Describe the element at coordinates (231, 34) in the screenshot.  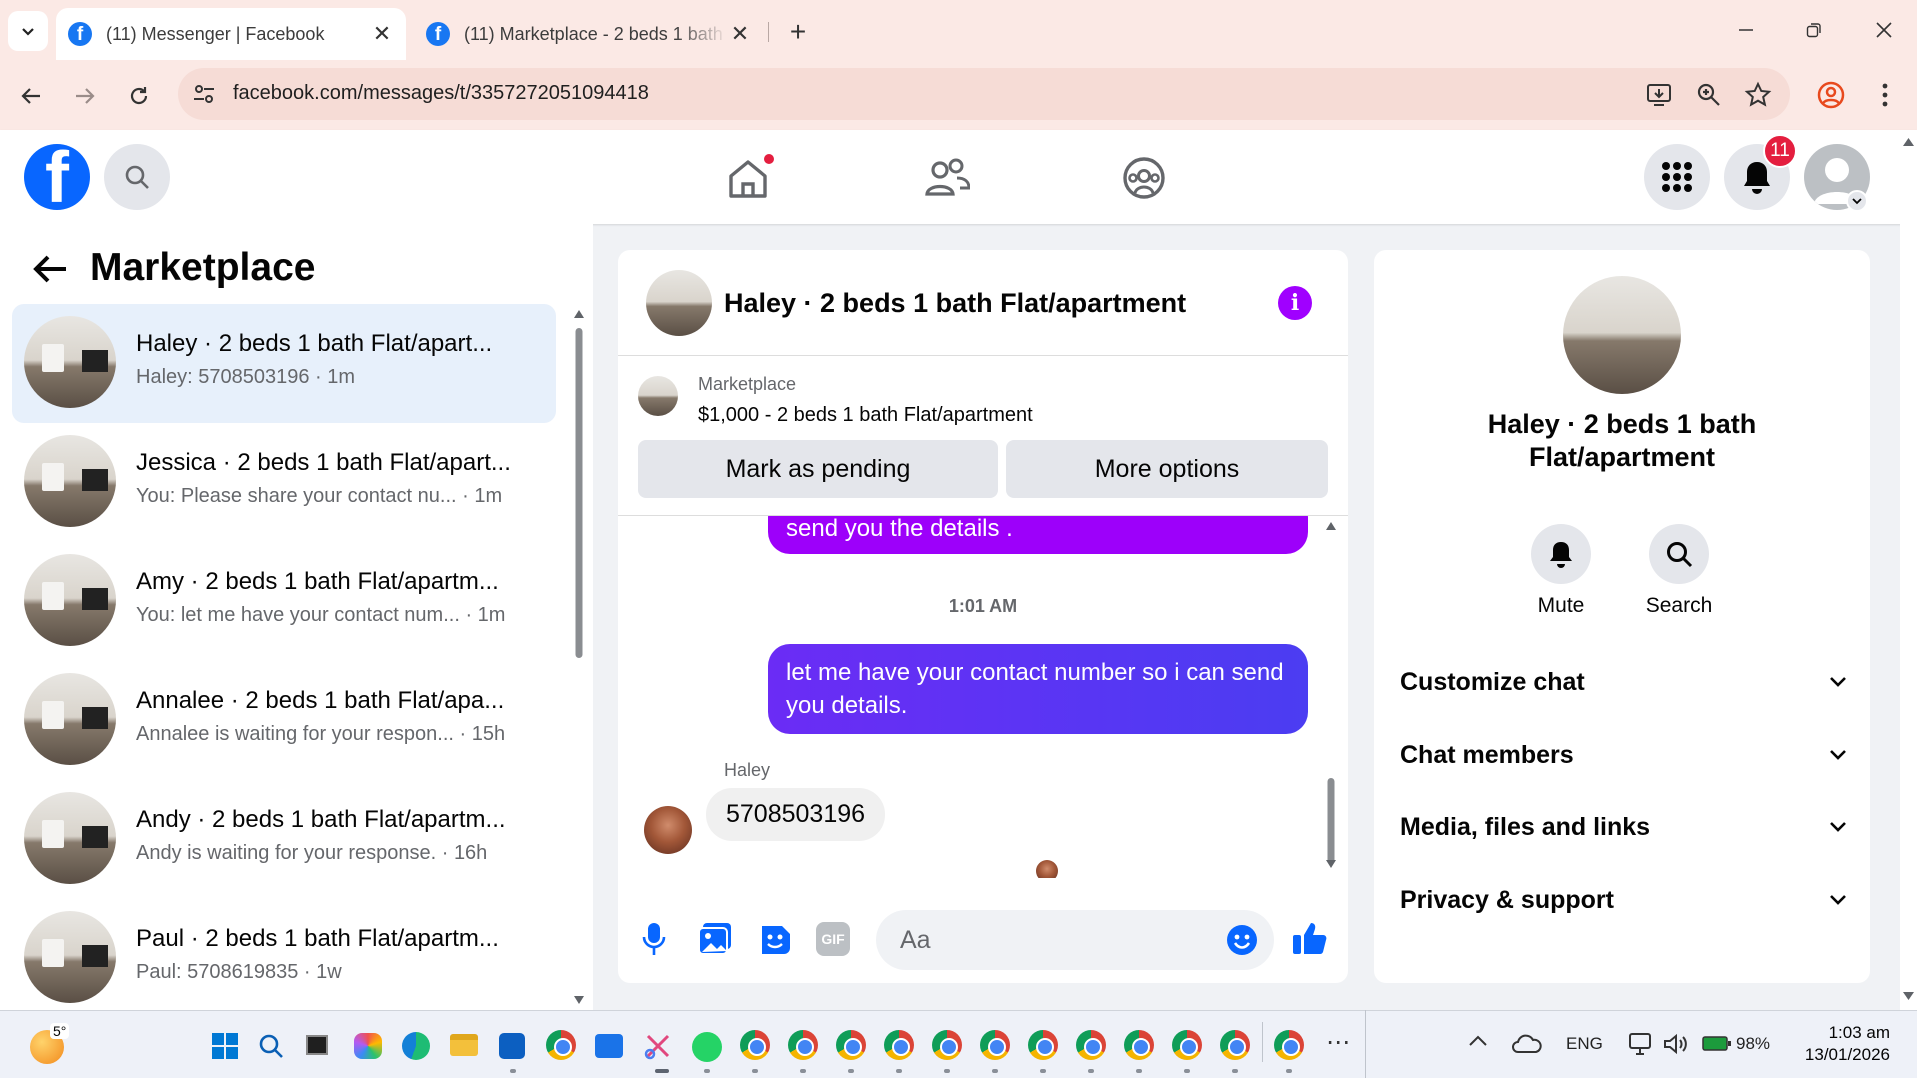
I see `browser-tab-messenger: f (11) Messenger | Facebook ✕` at that location.